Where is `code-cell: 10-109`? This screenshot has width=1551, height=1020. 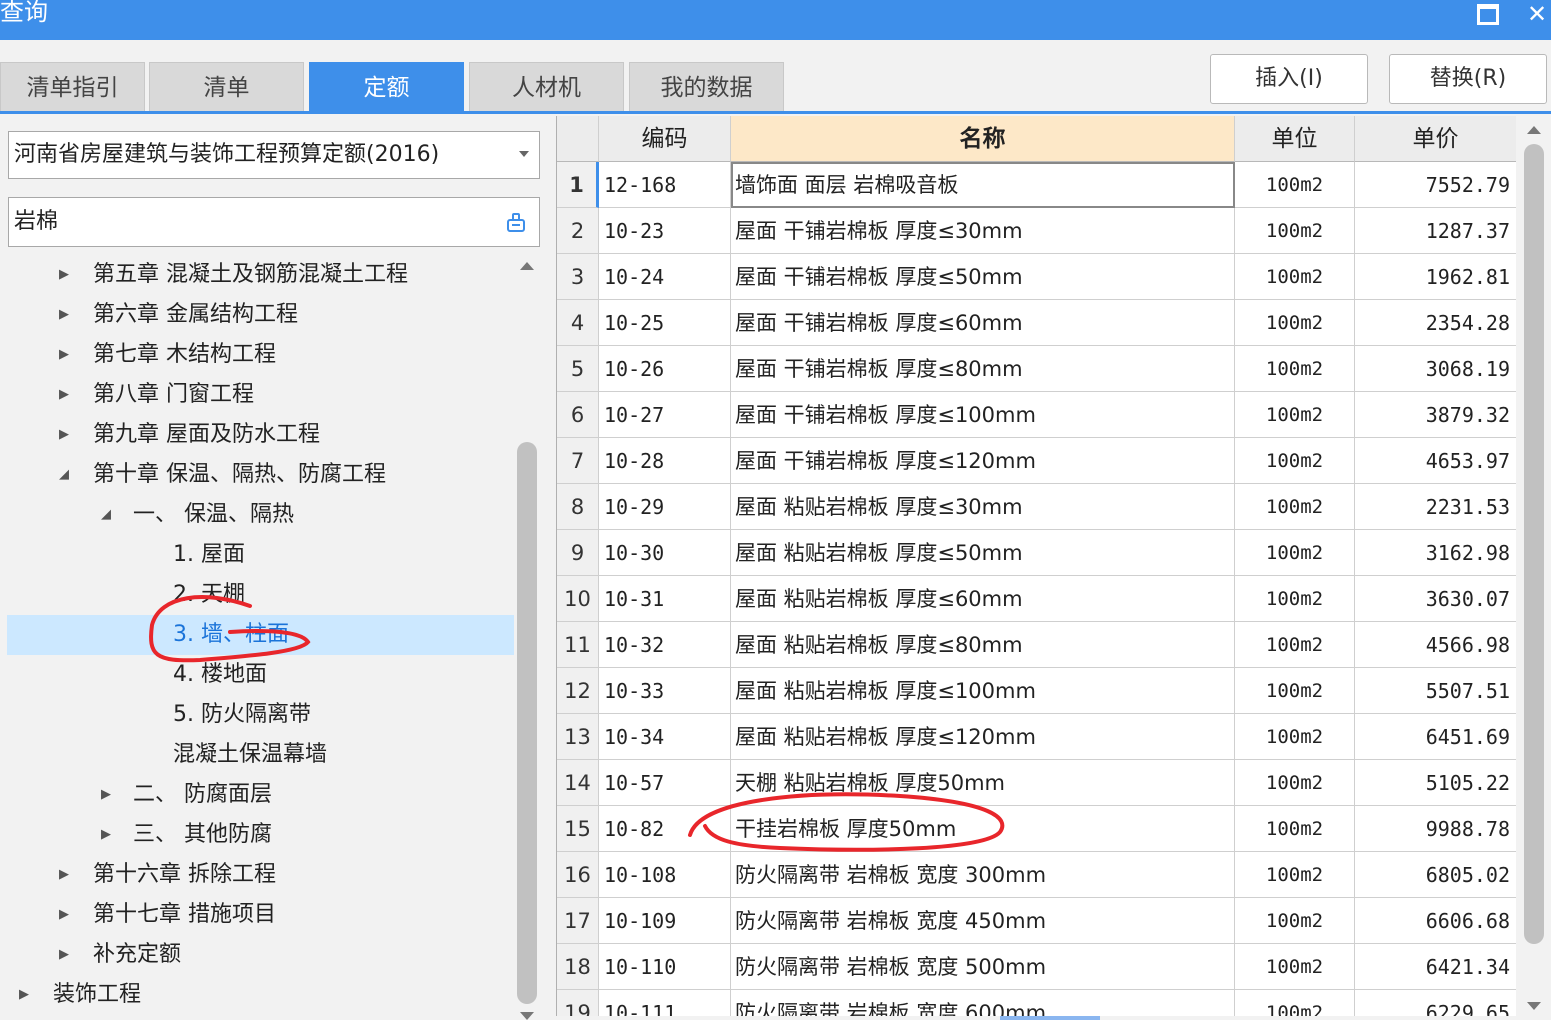 code-cell: 10-109 is located at coordinates (665, 921).